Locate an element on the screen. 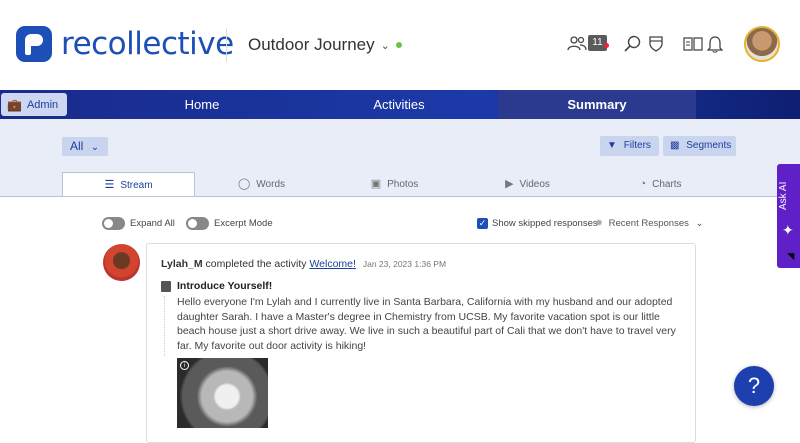  help-button: ? is located at coordinates (754, 386).